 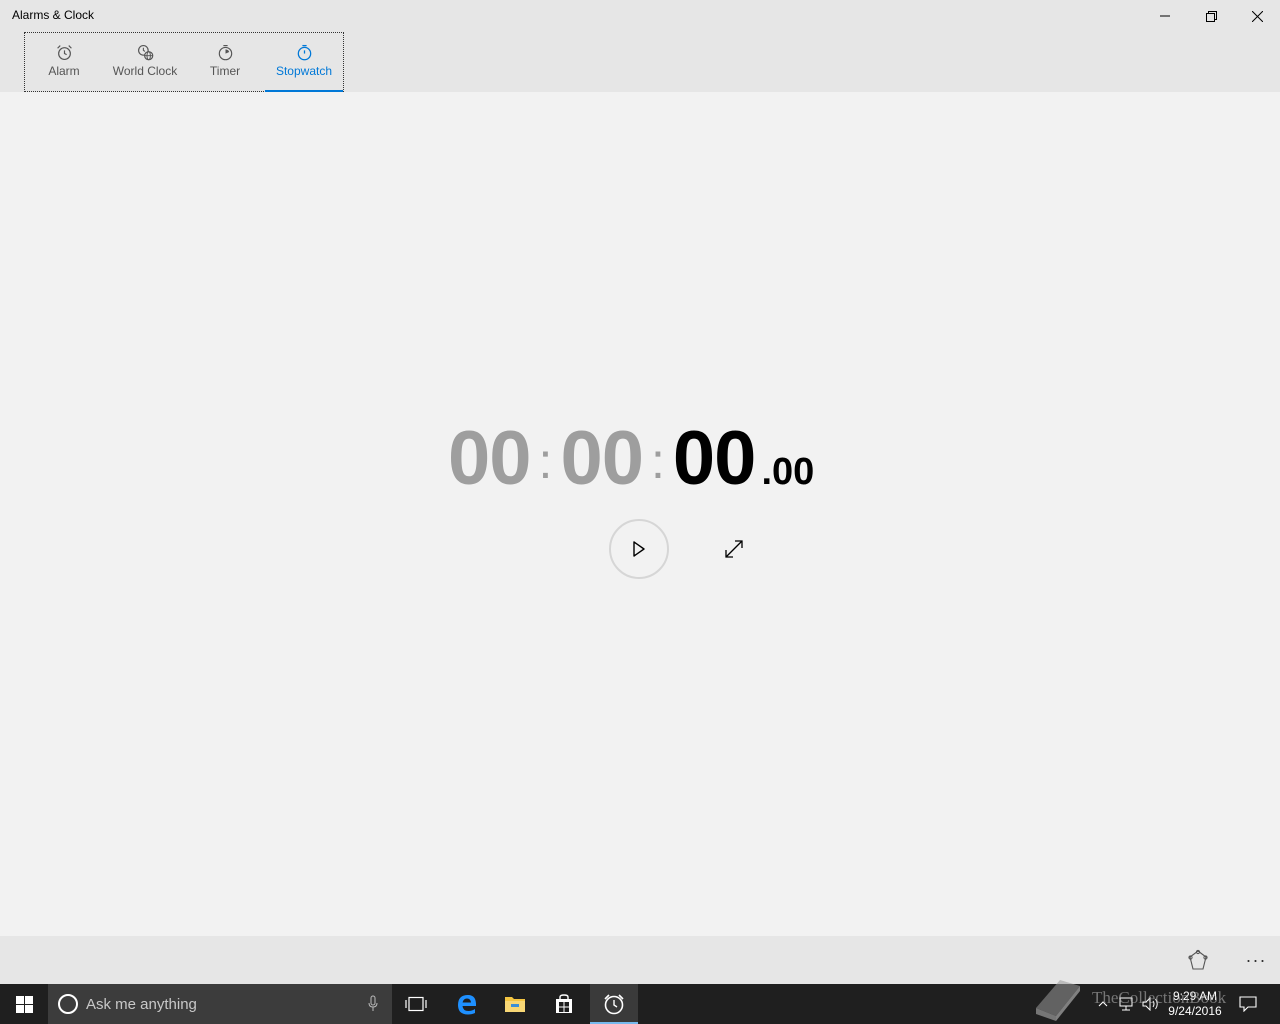 What do you see at coordinates (304, 62) in the screenshot?
I see `tab-stopwatch: Stopwatch` at bounding box center [304, 62].